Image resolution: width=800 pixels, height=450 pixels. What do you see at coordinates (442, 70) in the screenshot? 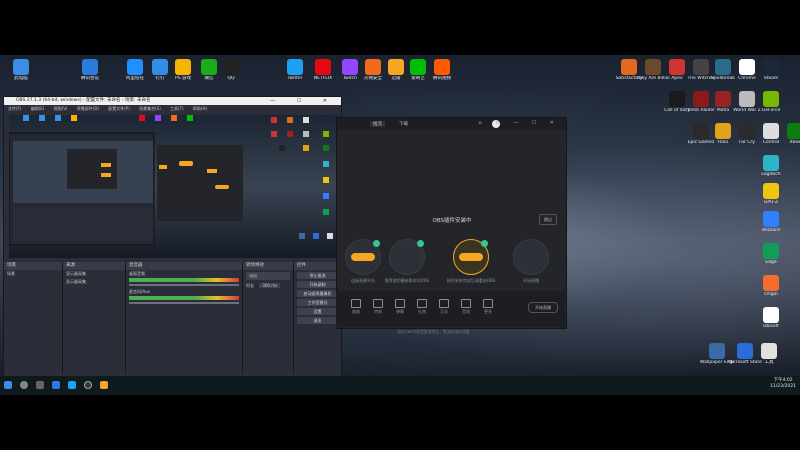
I see `desktop-icon: 腾讯视频` at bounding box center [442, 70].